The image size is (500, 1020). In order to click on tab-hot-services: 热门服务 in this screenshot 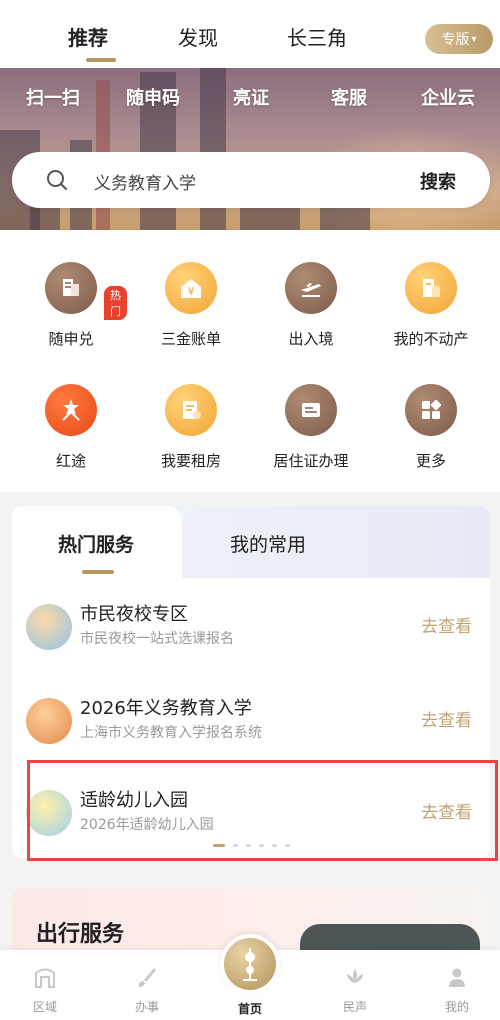, I will do `click(96, 543)`.